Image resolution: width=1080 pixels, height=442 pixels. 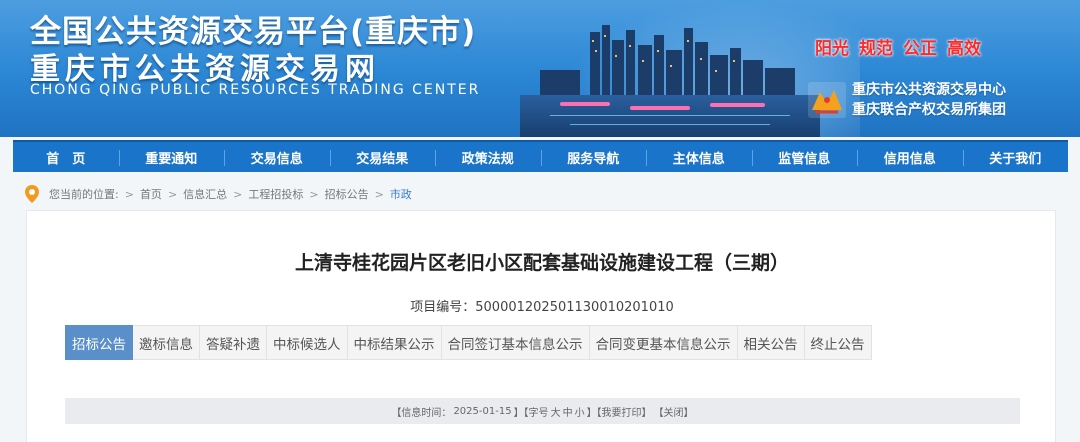 I want to click on breadcrumb-prefix: 您当前的位置:, so click(x=84, y=194).